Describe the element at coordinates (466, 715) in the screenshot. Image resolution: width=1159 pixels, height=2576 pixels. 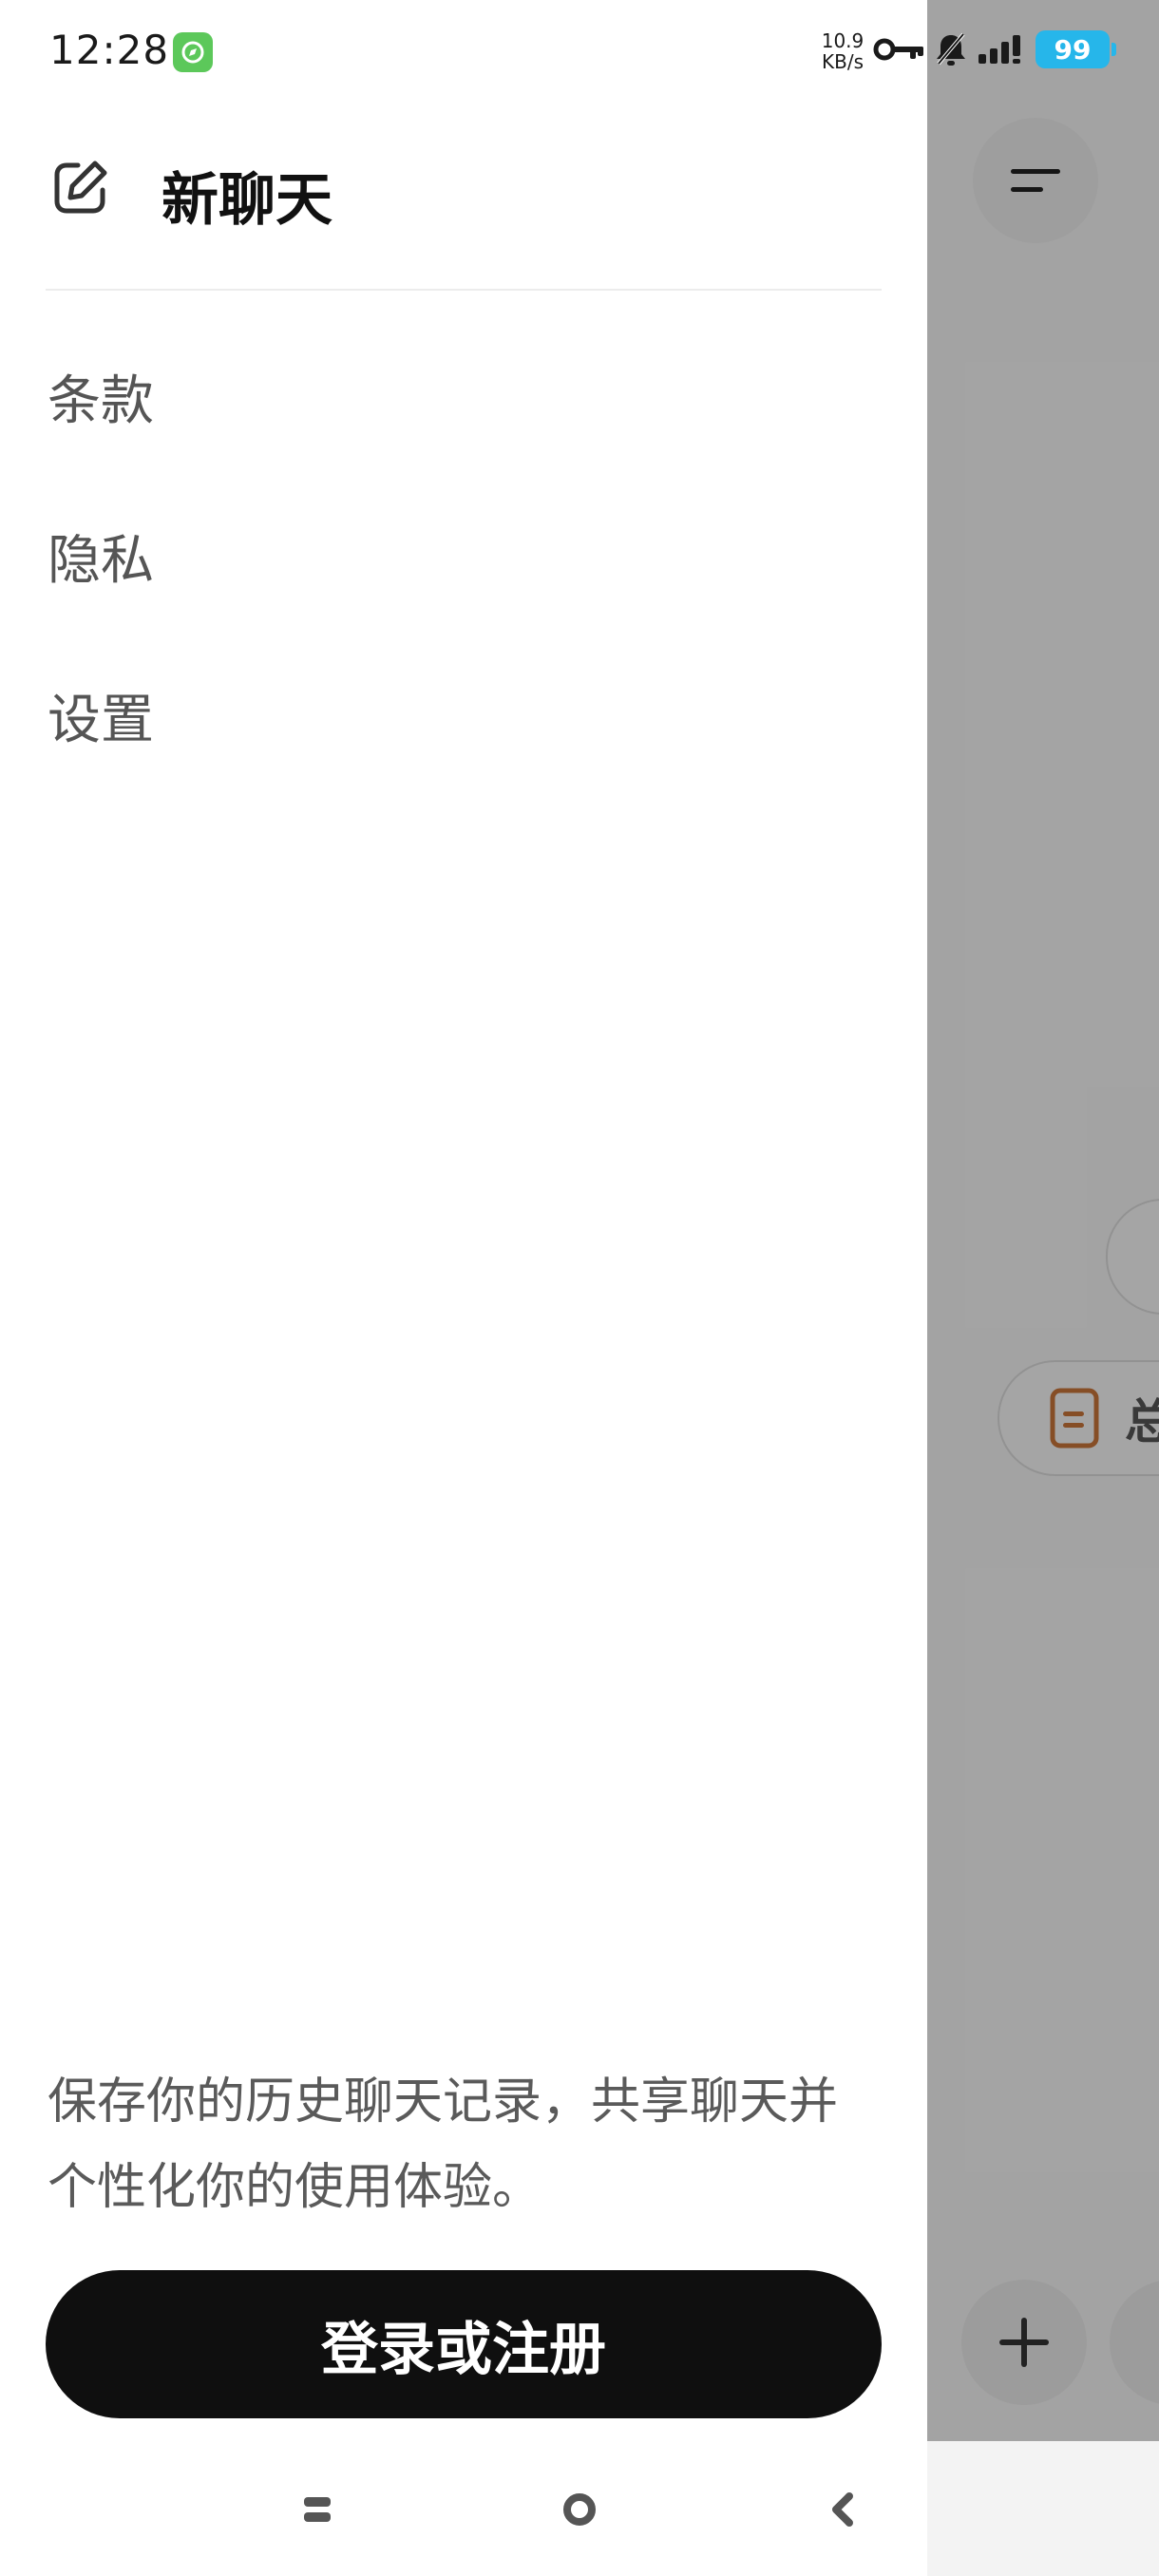
I see `menu-item-settings: 设置` at that location.